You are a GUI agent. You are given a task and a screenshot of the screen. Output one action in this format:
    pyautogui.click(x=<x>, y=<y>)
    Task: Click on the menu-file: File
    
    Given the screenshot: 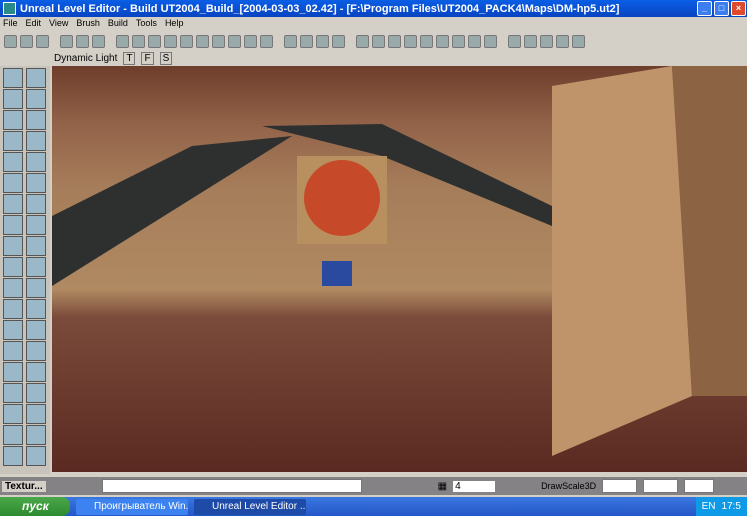 What is the action you would take?
    pyautogui.click(x=10, y=23)
    